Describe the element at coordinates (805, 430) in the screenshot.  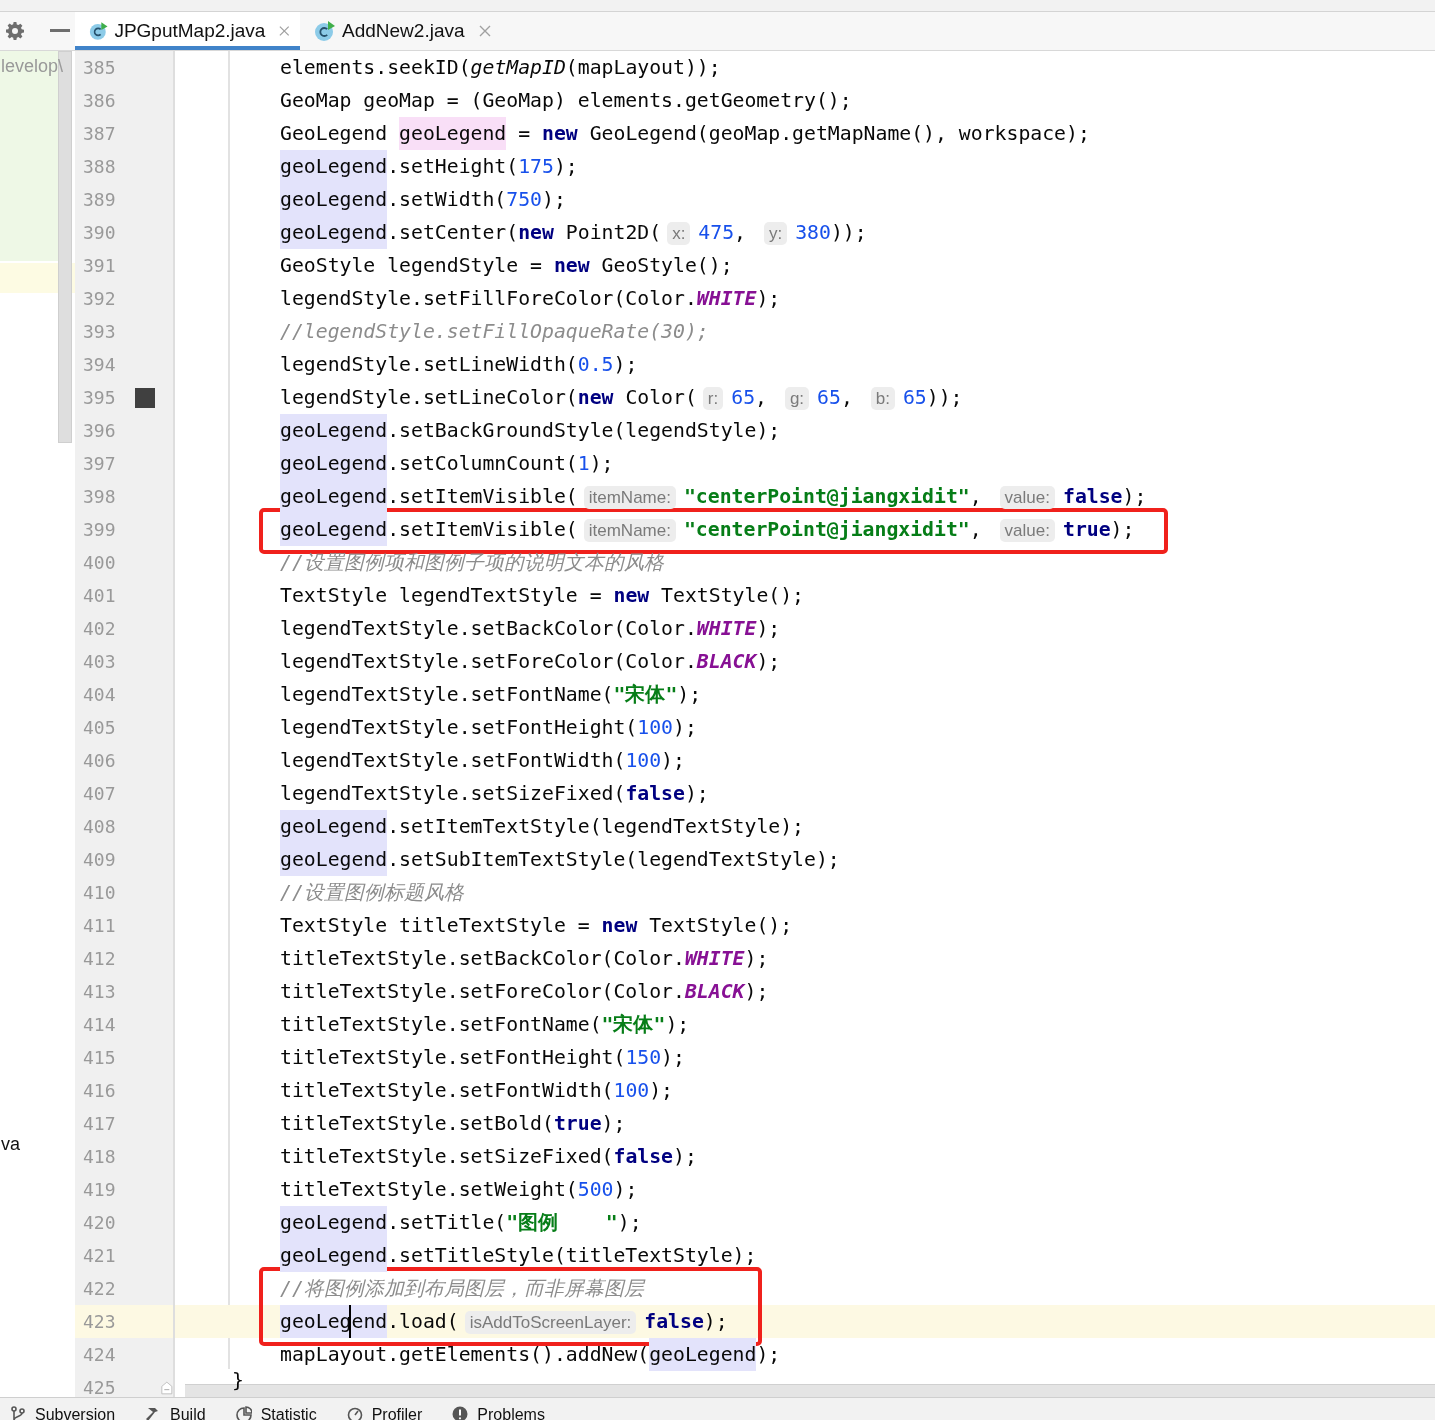
I see `code-line: geoLegend.setBackGroundStyle(legendStyle);` at that location.